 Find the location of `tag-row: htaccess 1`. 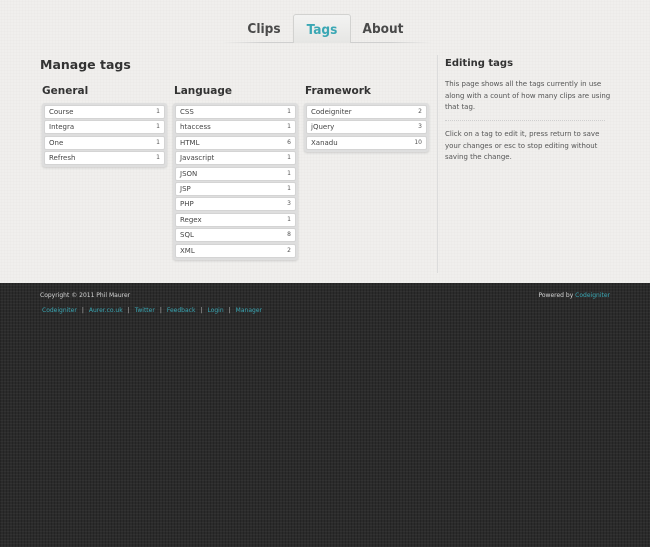

tag-row: htaccess 1 is located at coordinates (235, 127).